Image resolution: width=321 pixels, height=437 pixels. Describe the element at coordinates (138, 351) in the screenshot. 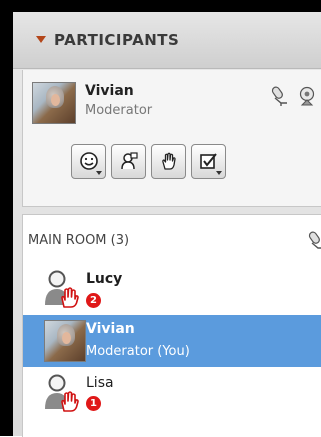

I see `participant-role: Moderator (You)` at that location.